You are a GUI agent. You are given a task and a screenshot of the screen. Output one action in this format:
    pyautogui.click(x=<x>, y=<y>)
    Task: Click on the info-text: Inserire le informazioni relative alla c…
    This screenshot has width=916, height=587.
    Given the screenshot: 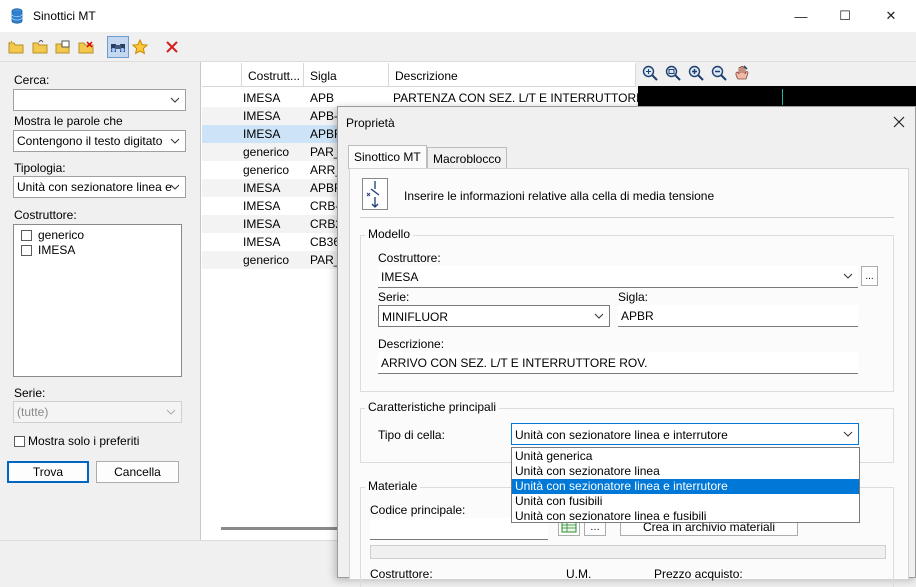 What is the action you would take?
    pyautogui.click(x=559, y=196)
    